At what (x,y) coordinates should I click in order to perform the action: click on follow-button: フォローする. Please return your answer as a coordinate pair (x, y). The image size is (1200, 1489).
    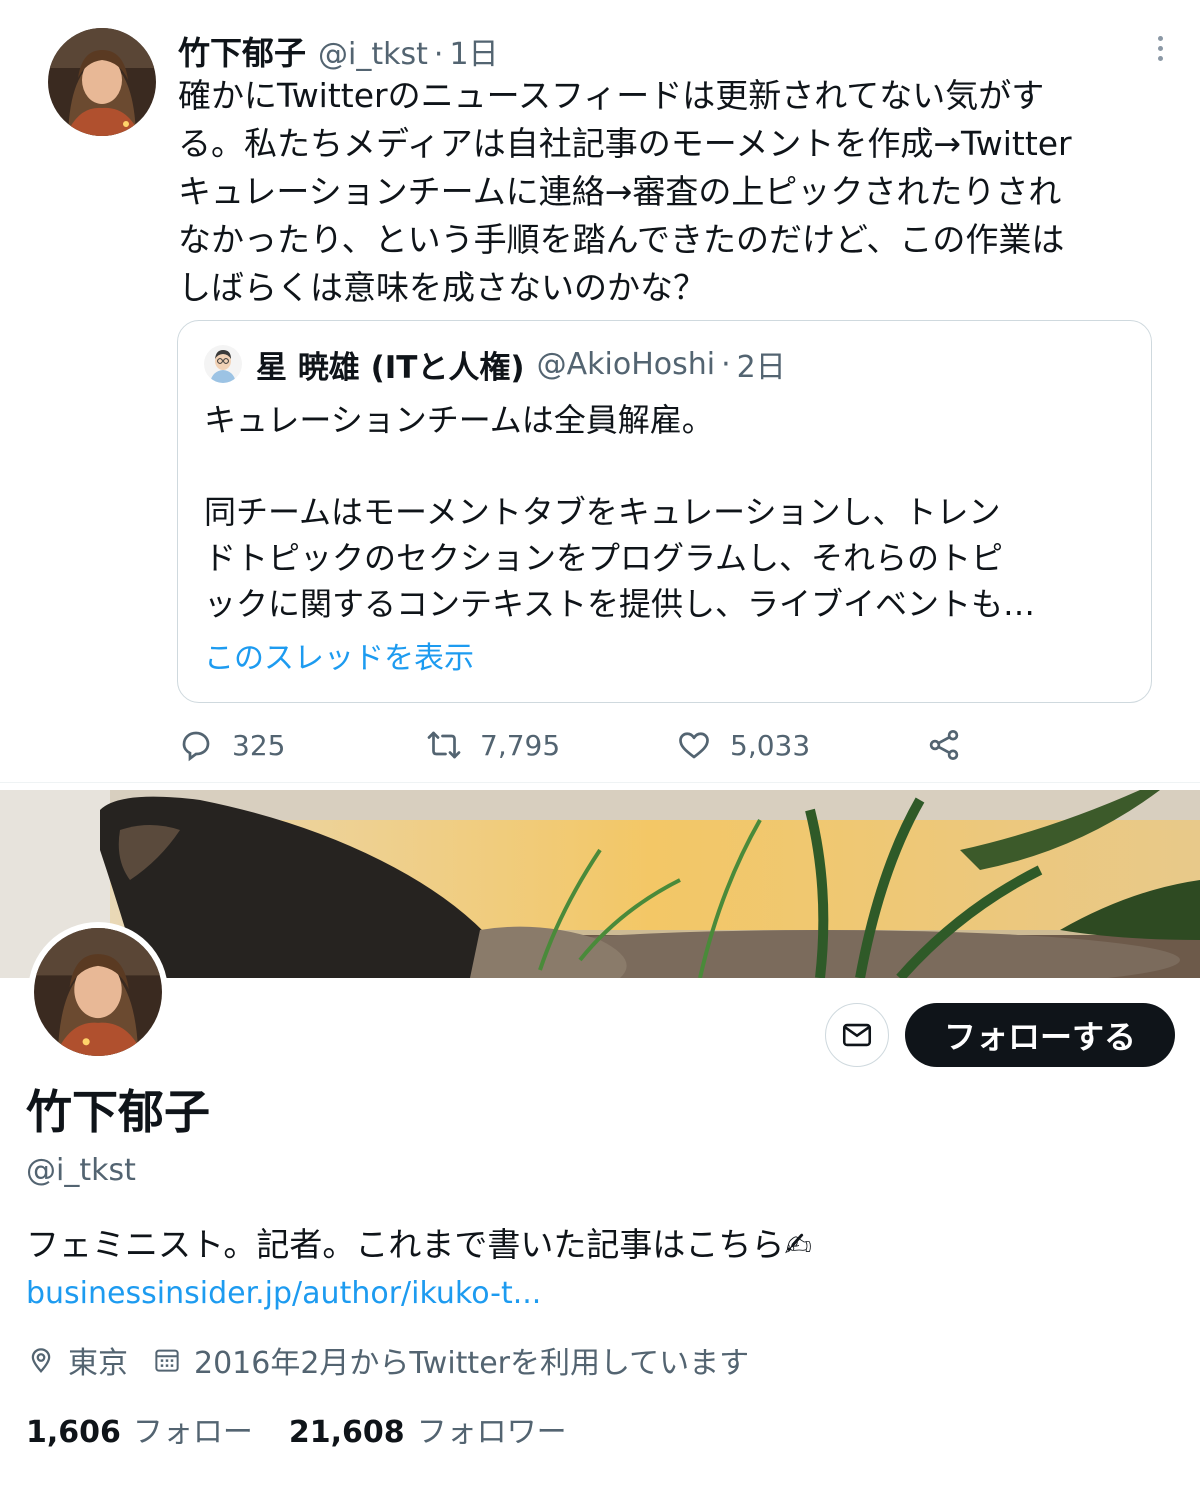
    Looking at the image, I should click on (1040, 1035).